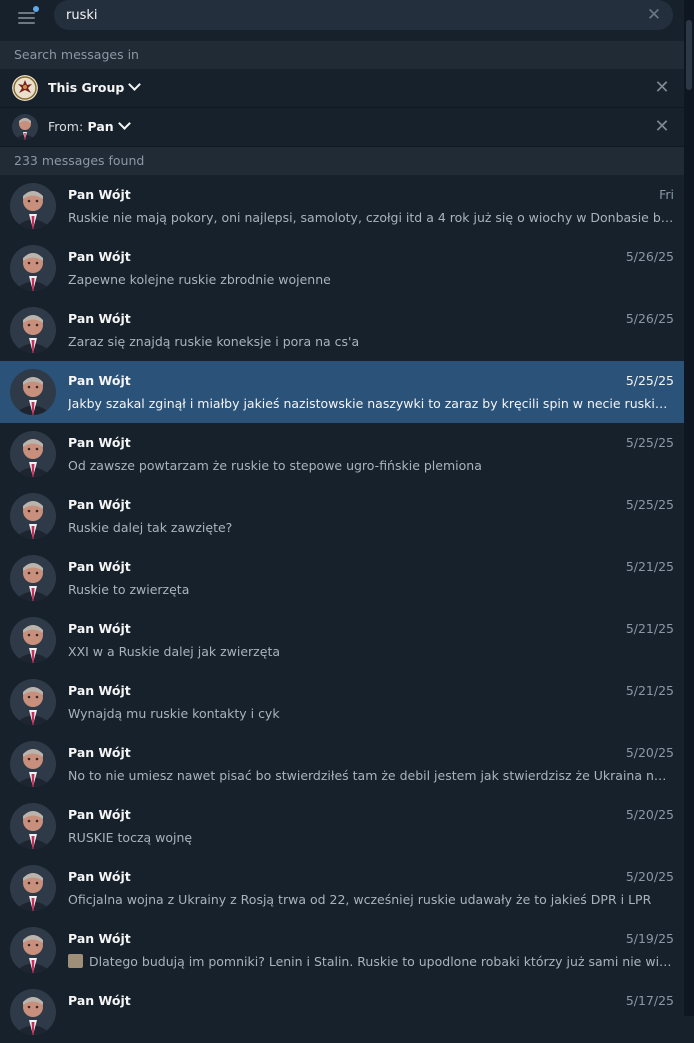 This screenshot has width=694, height=1043. What do you see at coordinates (662, 127) in the screenshot?
I see `close-from-icon: ✕` at bounding box center [662, 127].